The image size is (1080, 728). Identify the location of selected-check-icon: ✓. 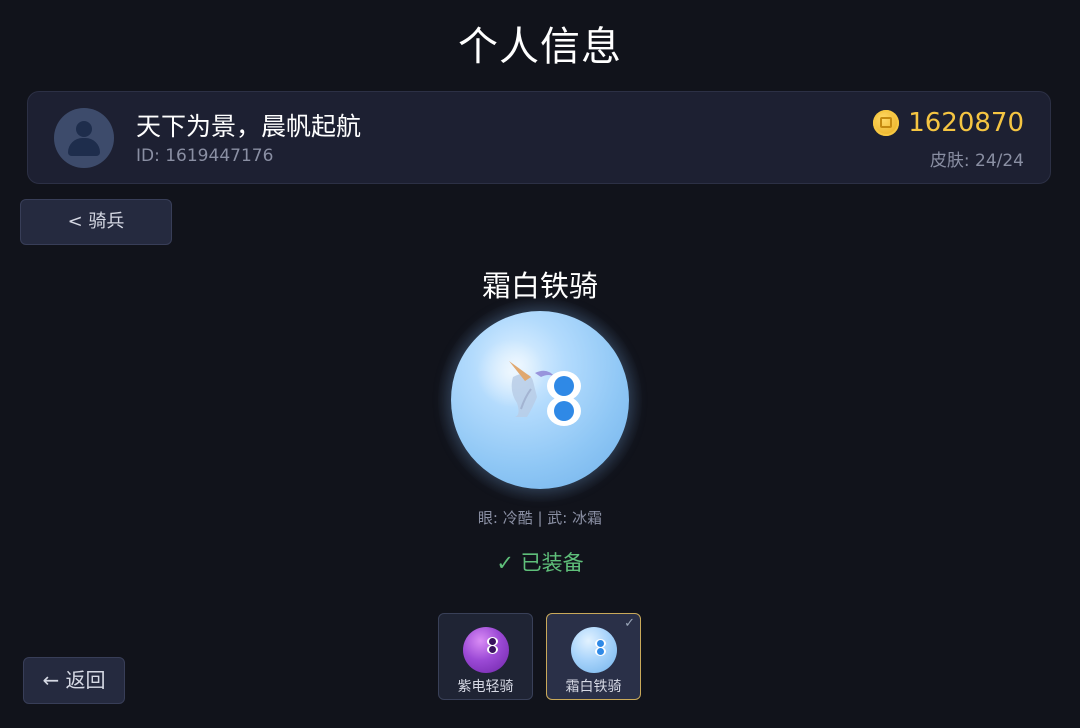
(629, 623).